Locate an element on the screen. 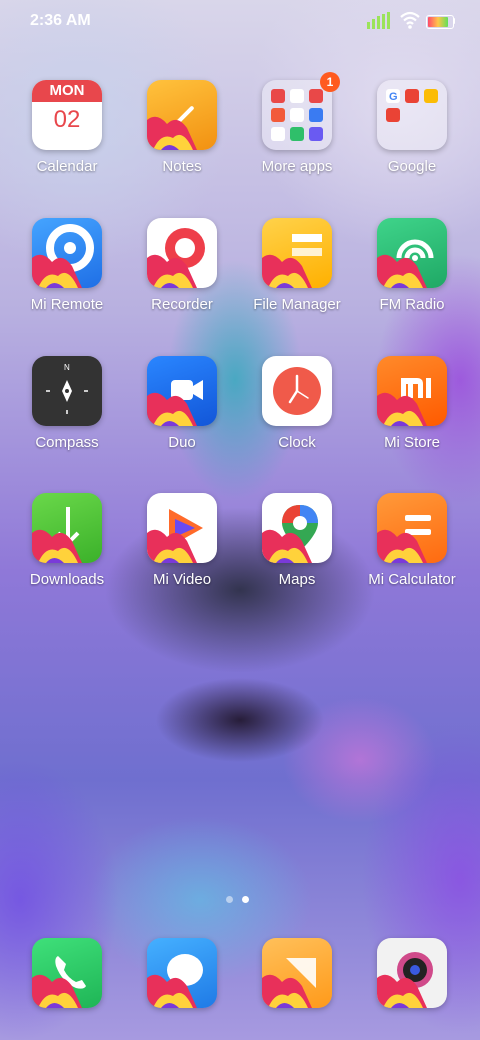  gallery-icon is located at coordinates (297, 973).